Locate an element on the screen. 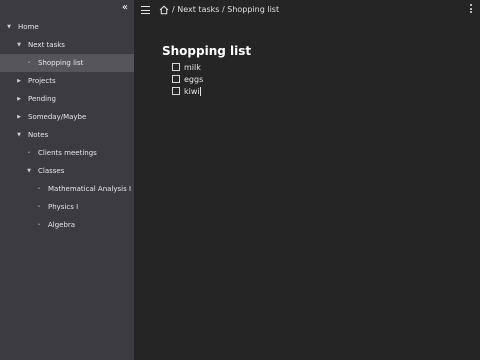 This screenshot has height=360, width=480. breadcrumb-item-next-tasks: Next tasks is located at coordinates (198, 9).